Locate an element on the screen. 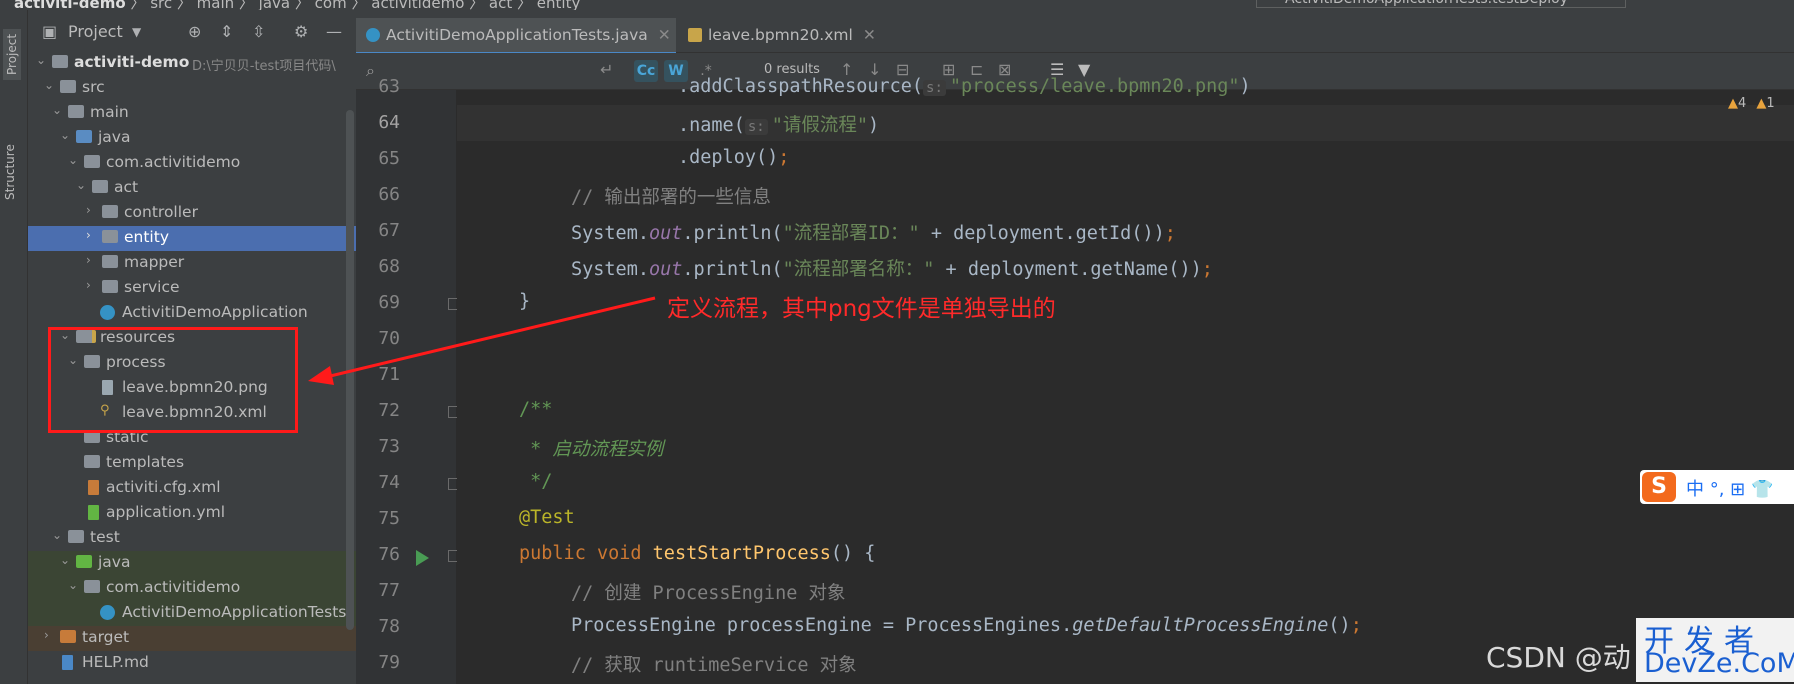  ime-status: 中 °, ⊞ 👕 is located at coordinates (1729, 488).